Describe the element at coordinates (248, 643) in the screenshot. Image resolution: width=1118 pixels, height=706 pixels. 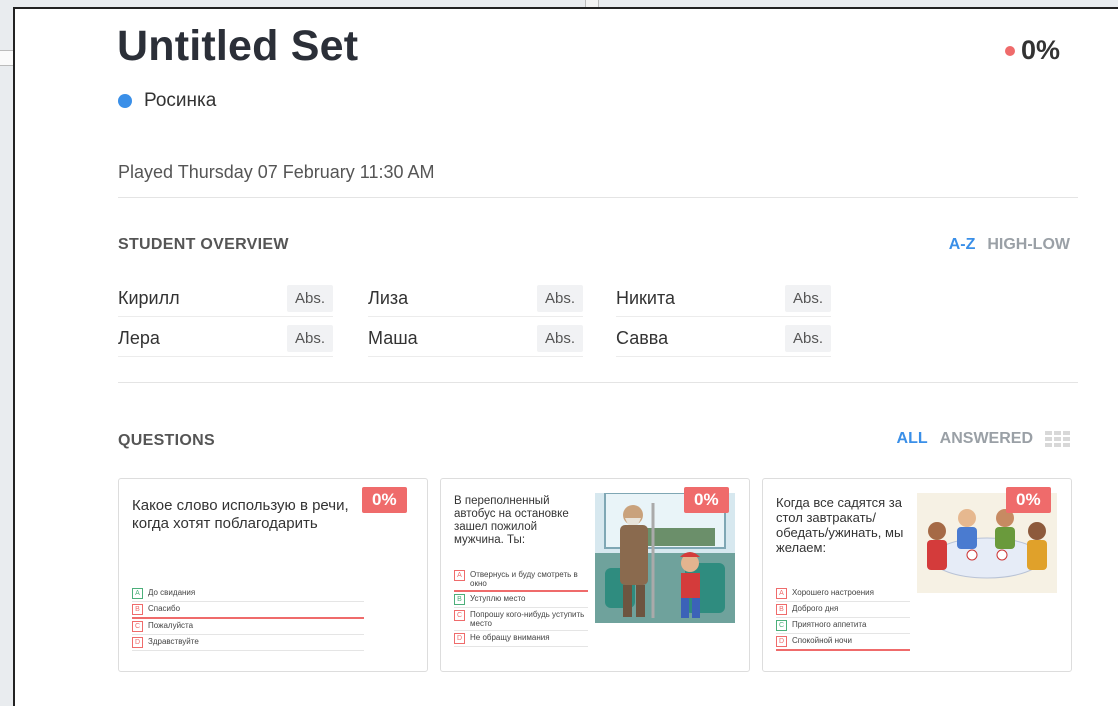
I see `answer-option: D Здравствуйте` at that location.